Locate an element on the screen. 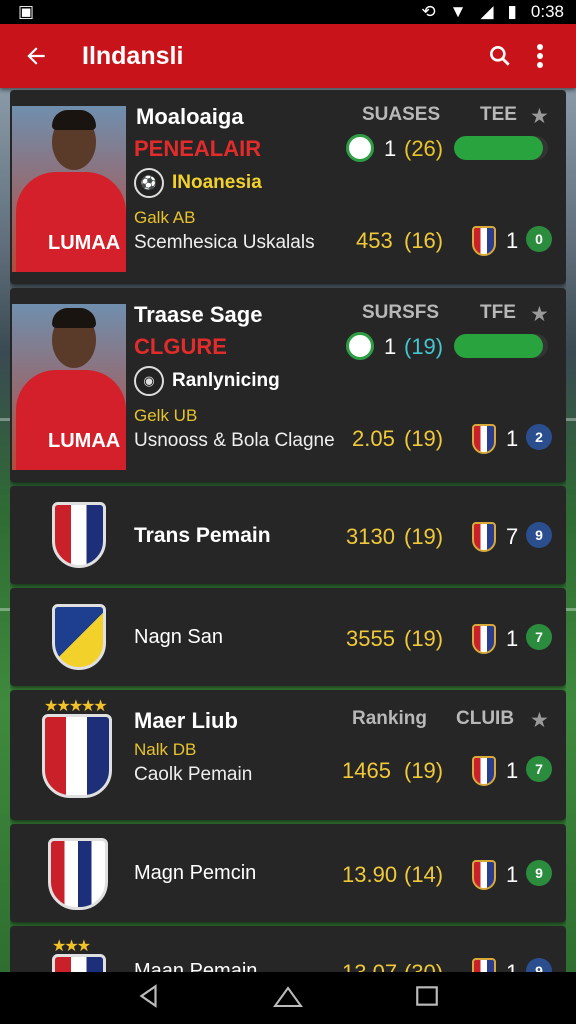 Image resolution: width=576 pixels, height=1024 pixels. more-options-icon is located at coordinates (540, 56).